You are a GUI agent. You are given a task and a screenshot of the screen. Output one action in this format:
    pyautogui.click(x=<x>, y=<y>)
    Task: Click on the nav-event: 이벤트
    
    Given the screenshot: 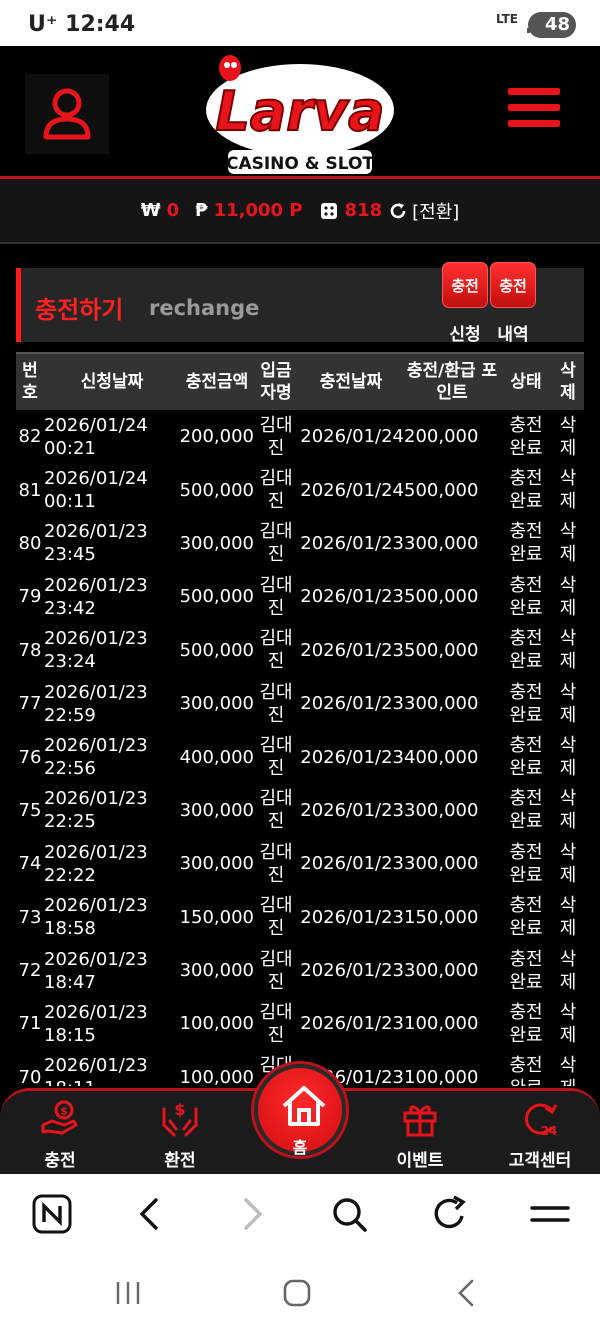 What is the action you would take?
    pyautogui.click(x=420, y=1134)
    